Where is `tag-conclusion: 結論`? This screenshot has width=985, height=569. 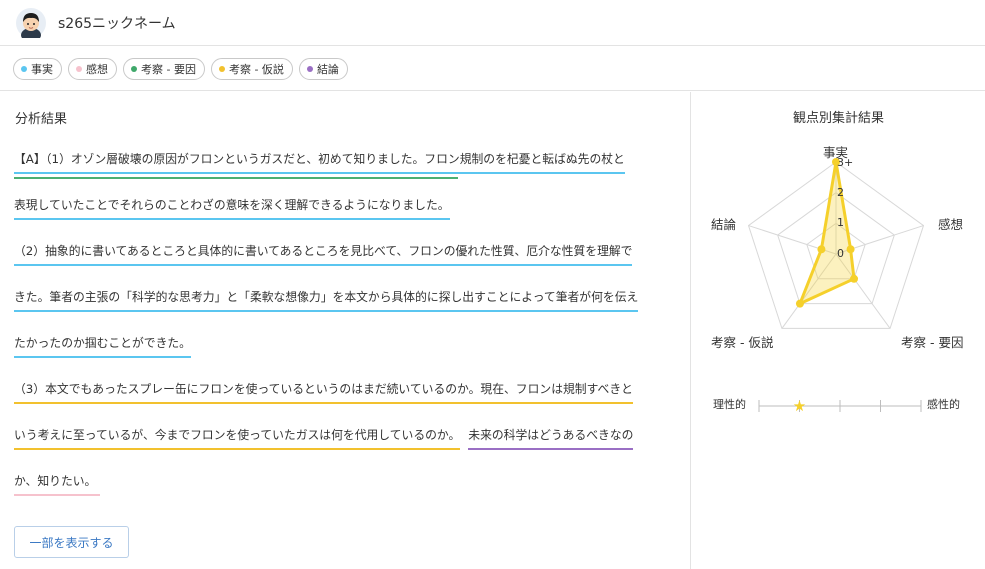
tag-conclusion: 結論 is located at coordinates (323, 68).